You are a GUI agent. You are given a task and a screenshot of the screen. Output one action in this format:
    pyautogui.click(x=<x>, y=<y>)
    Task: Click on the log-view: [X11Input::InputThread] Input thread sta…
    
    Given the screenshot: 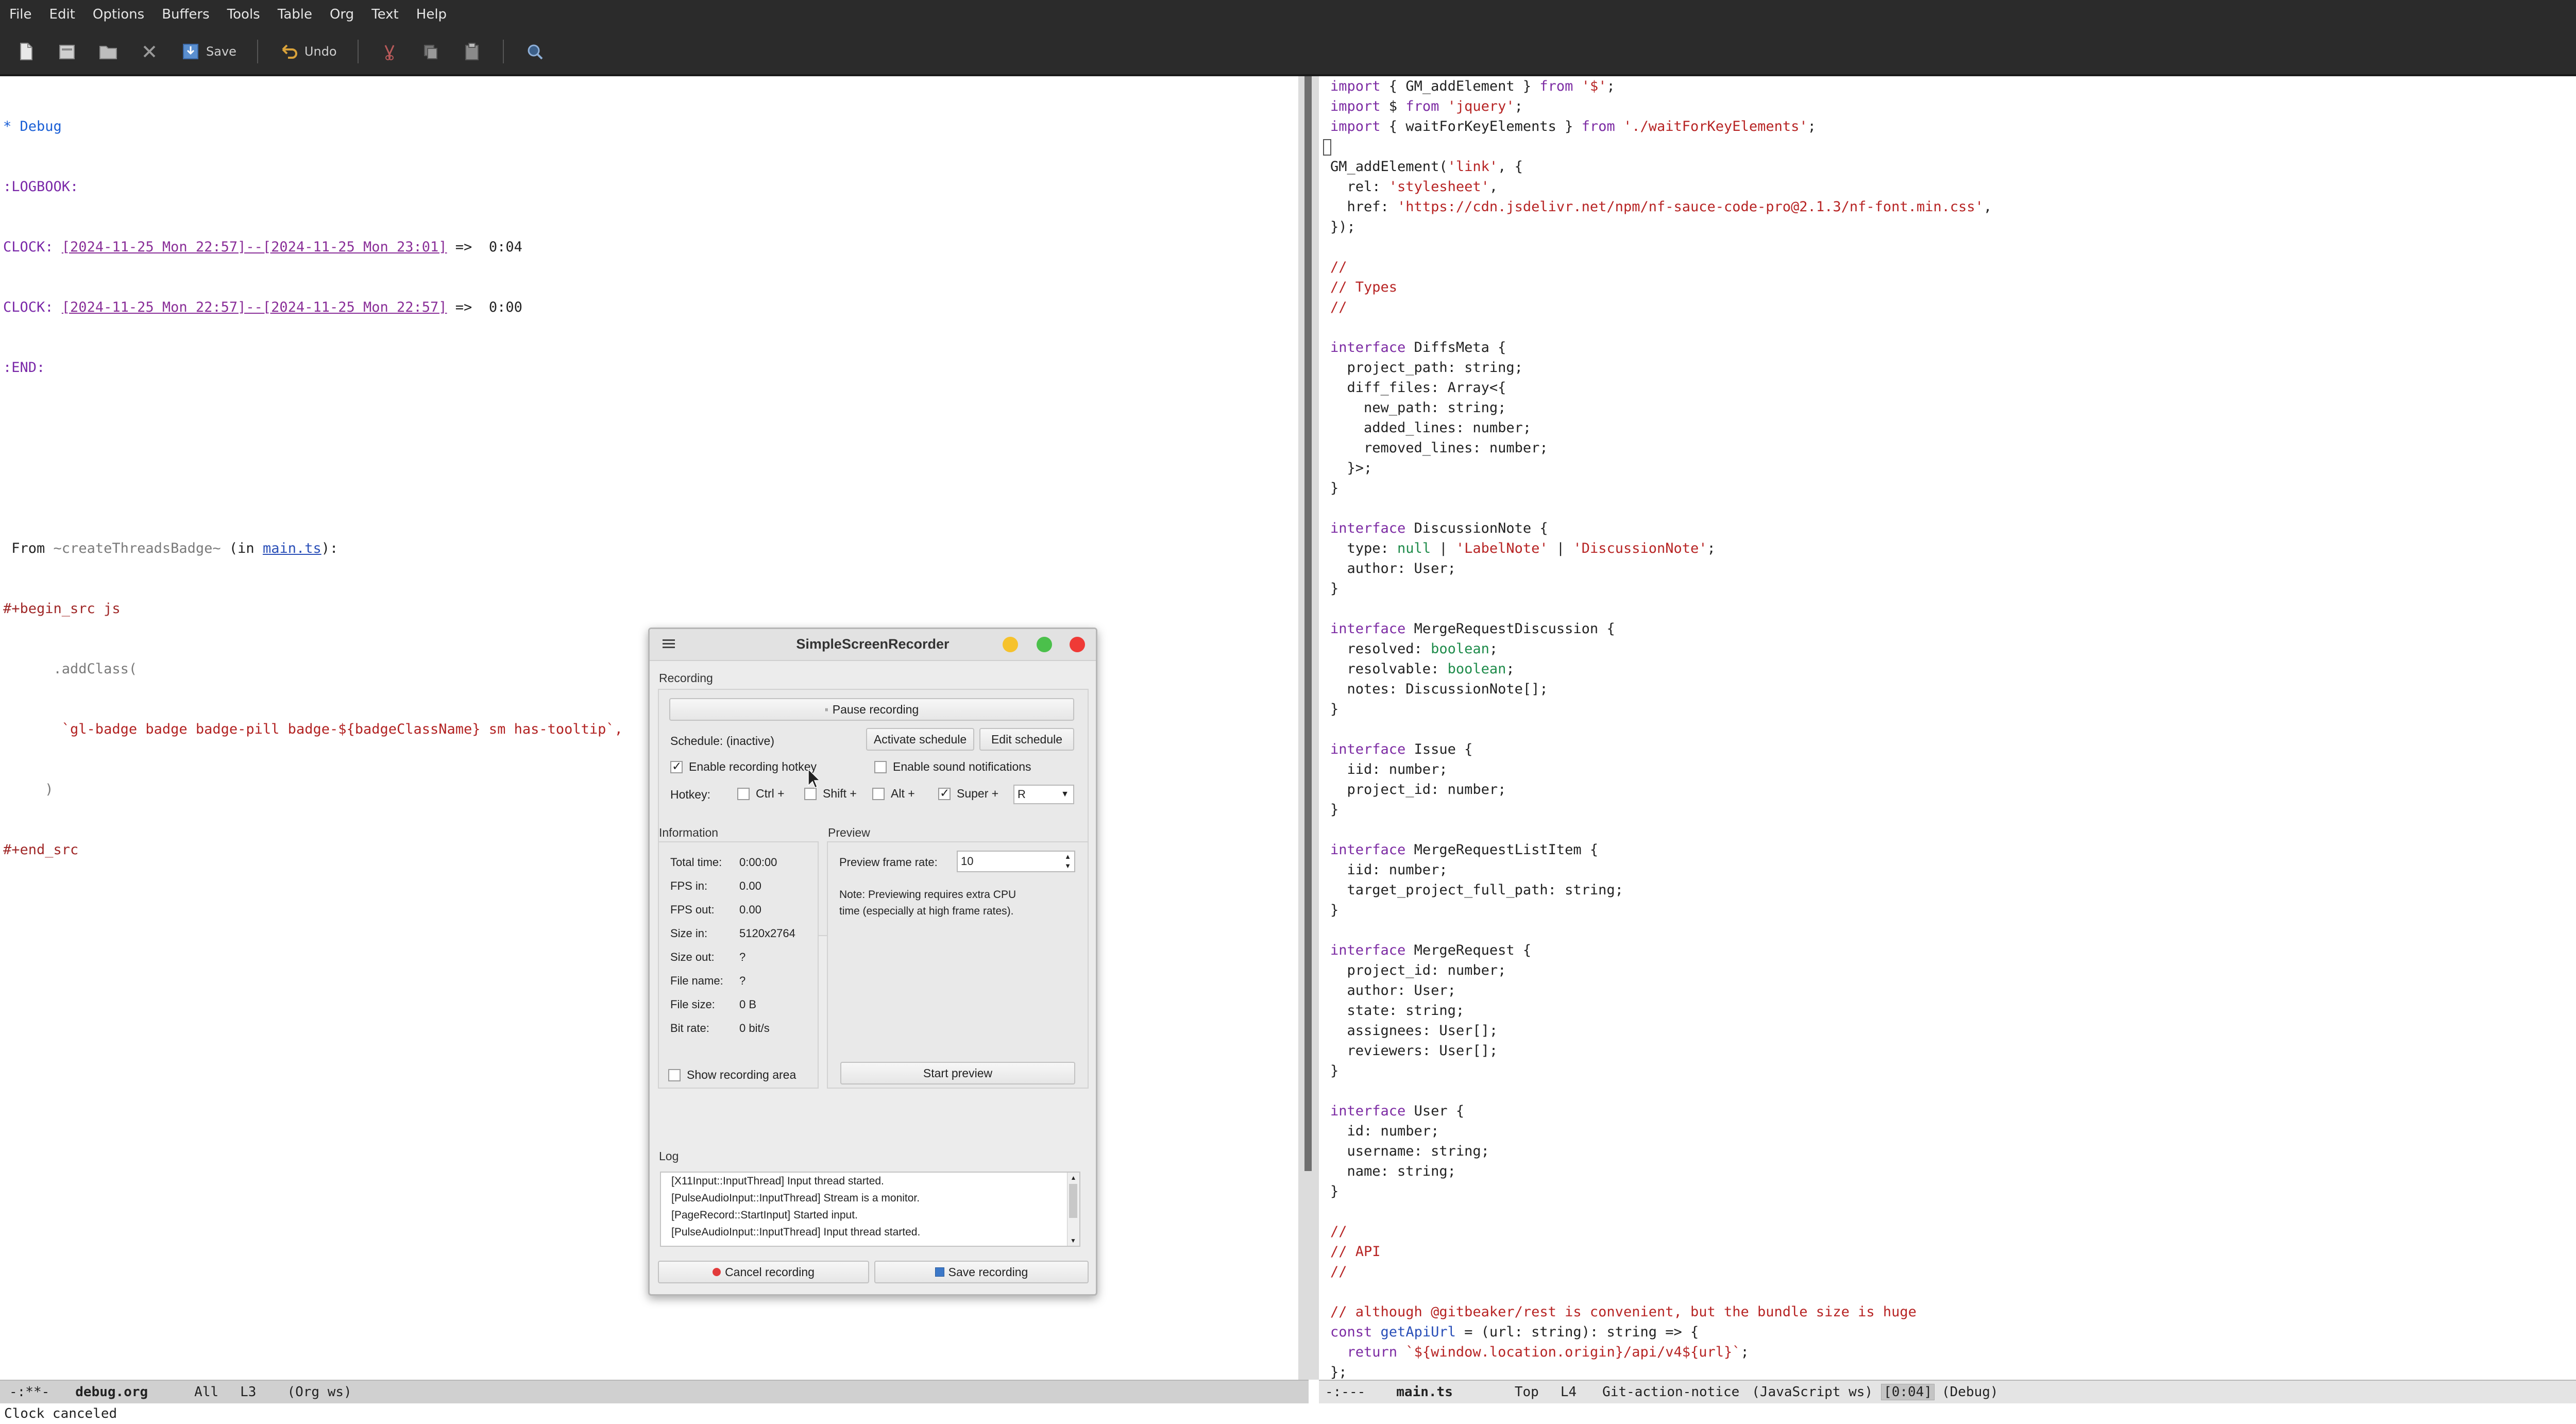 What is the action you would take?
    pyautogui.click(x=870, y=1209)
    